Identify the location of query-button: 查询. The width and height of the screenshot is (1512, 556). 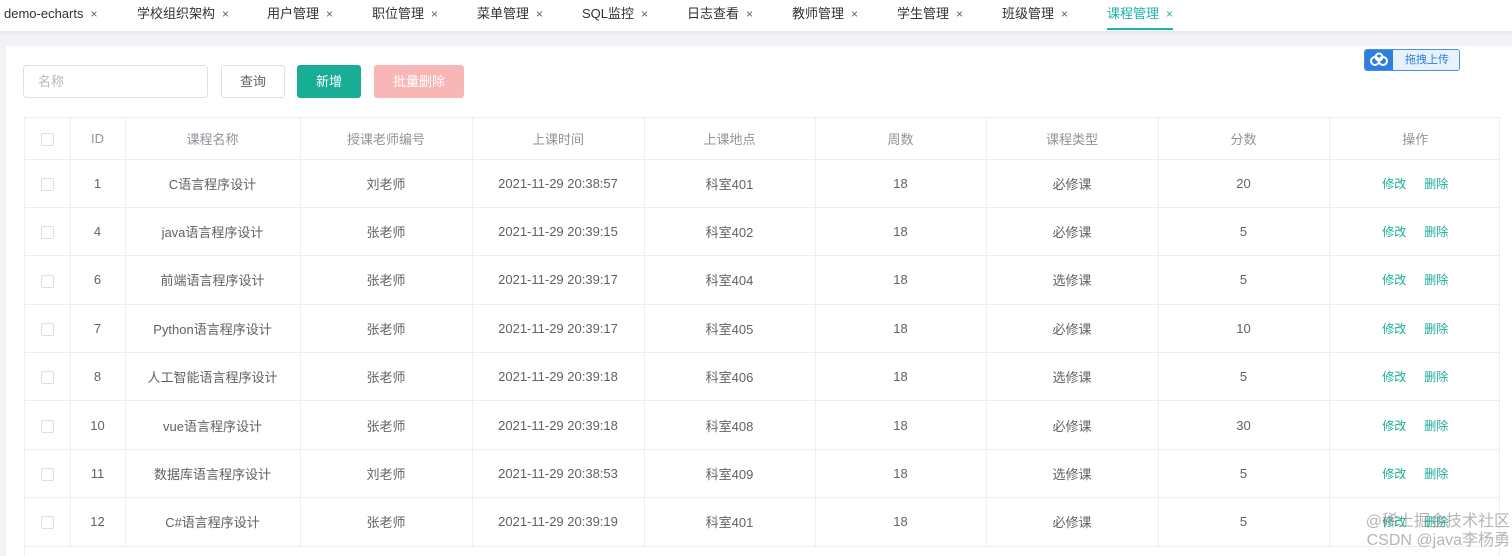
(253, 81).